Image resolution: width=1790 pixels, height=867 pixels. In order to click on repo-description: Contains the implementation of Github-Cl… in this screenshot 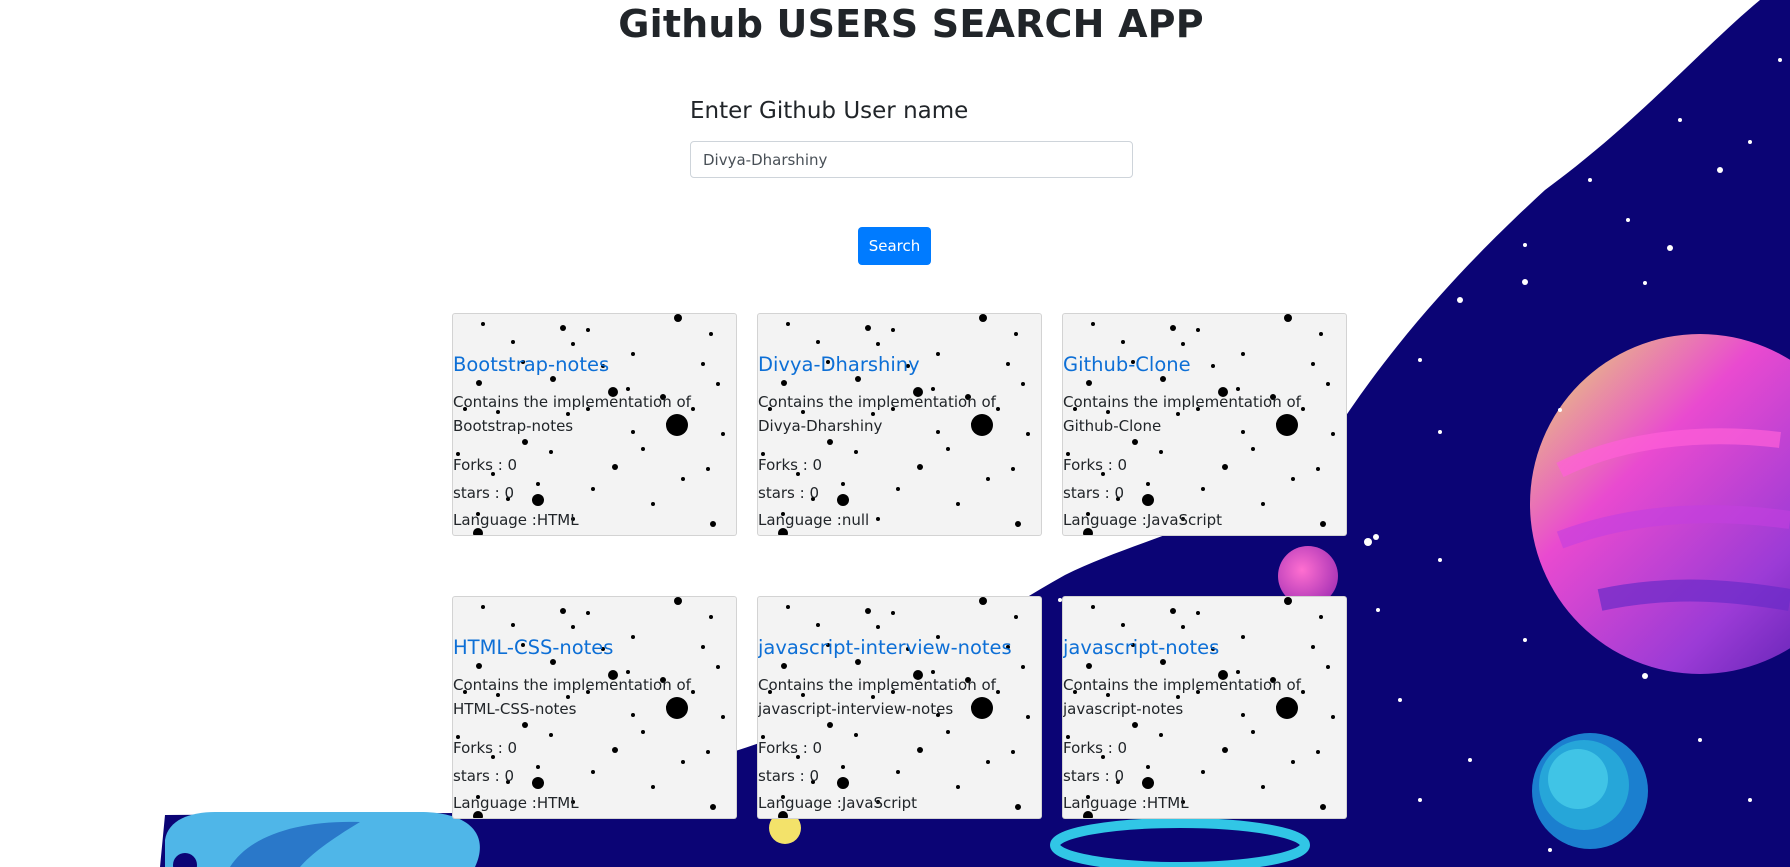, I will do `click(1182, 414)`.